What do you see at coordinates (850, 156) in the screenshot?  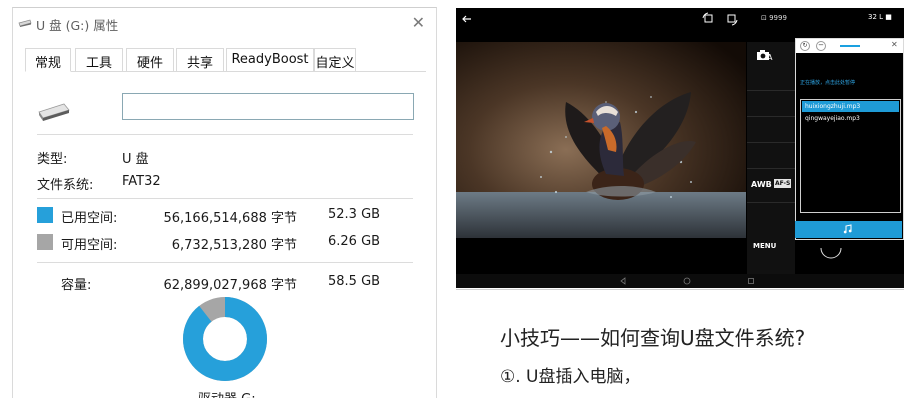 I see `track-list: huixiongzhuji.mp3 qingwayejiao.mp3` at bounding box center [850, 156].